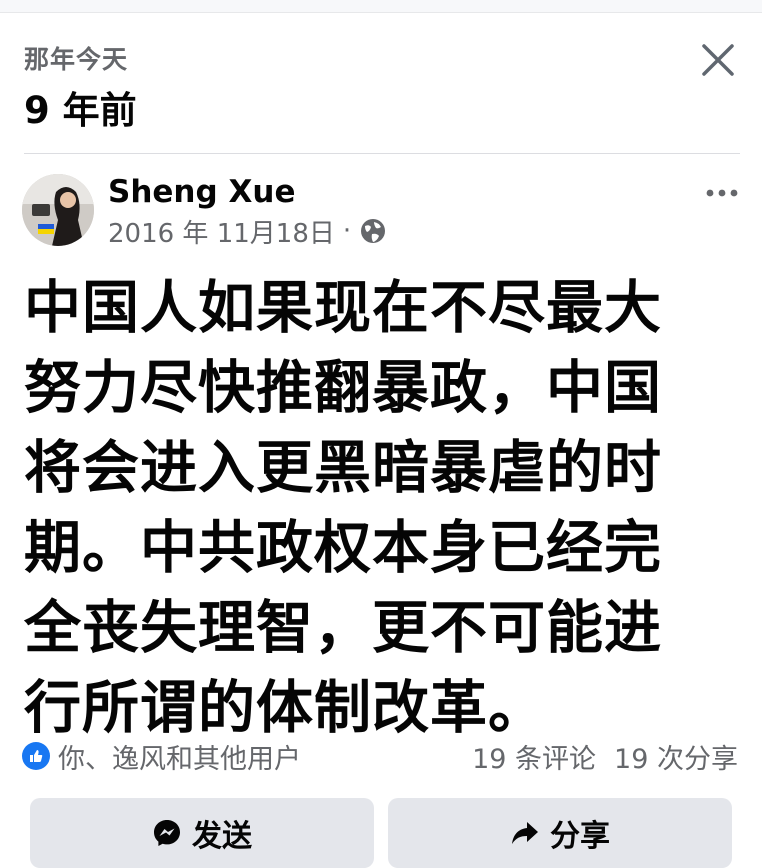  Describe the element at coordinates (80, 110) in the screenshot. I see `years-ago-heading: 9 年前` at that location.